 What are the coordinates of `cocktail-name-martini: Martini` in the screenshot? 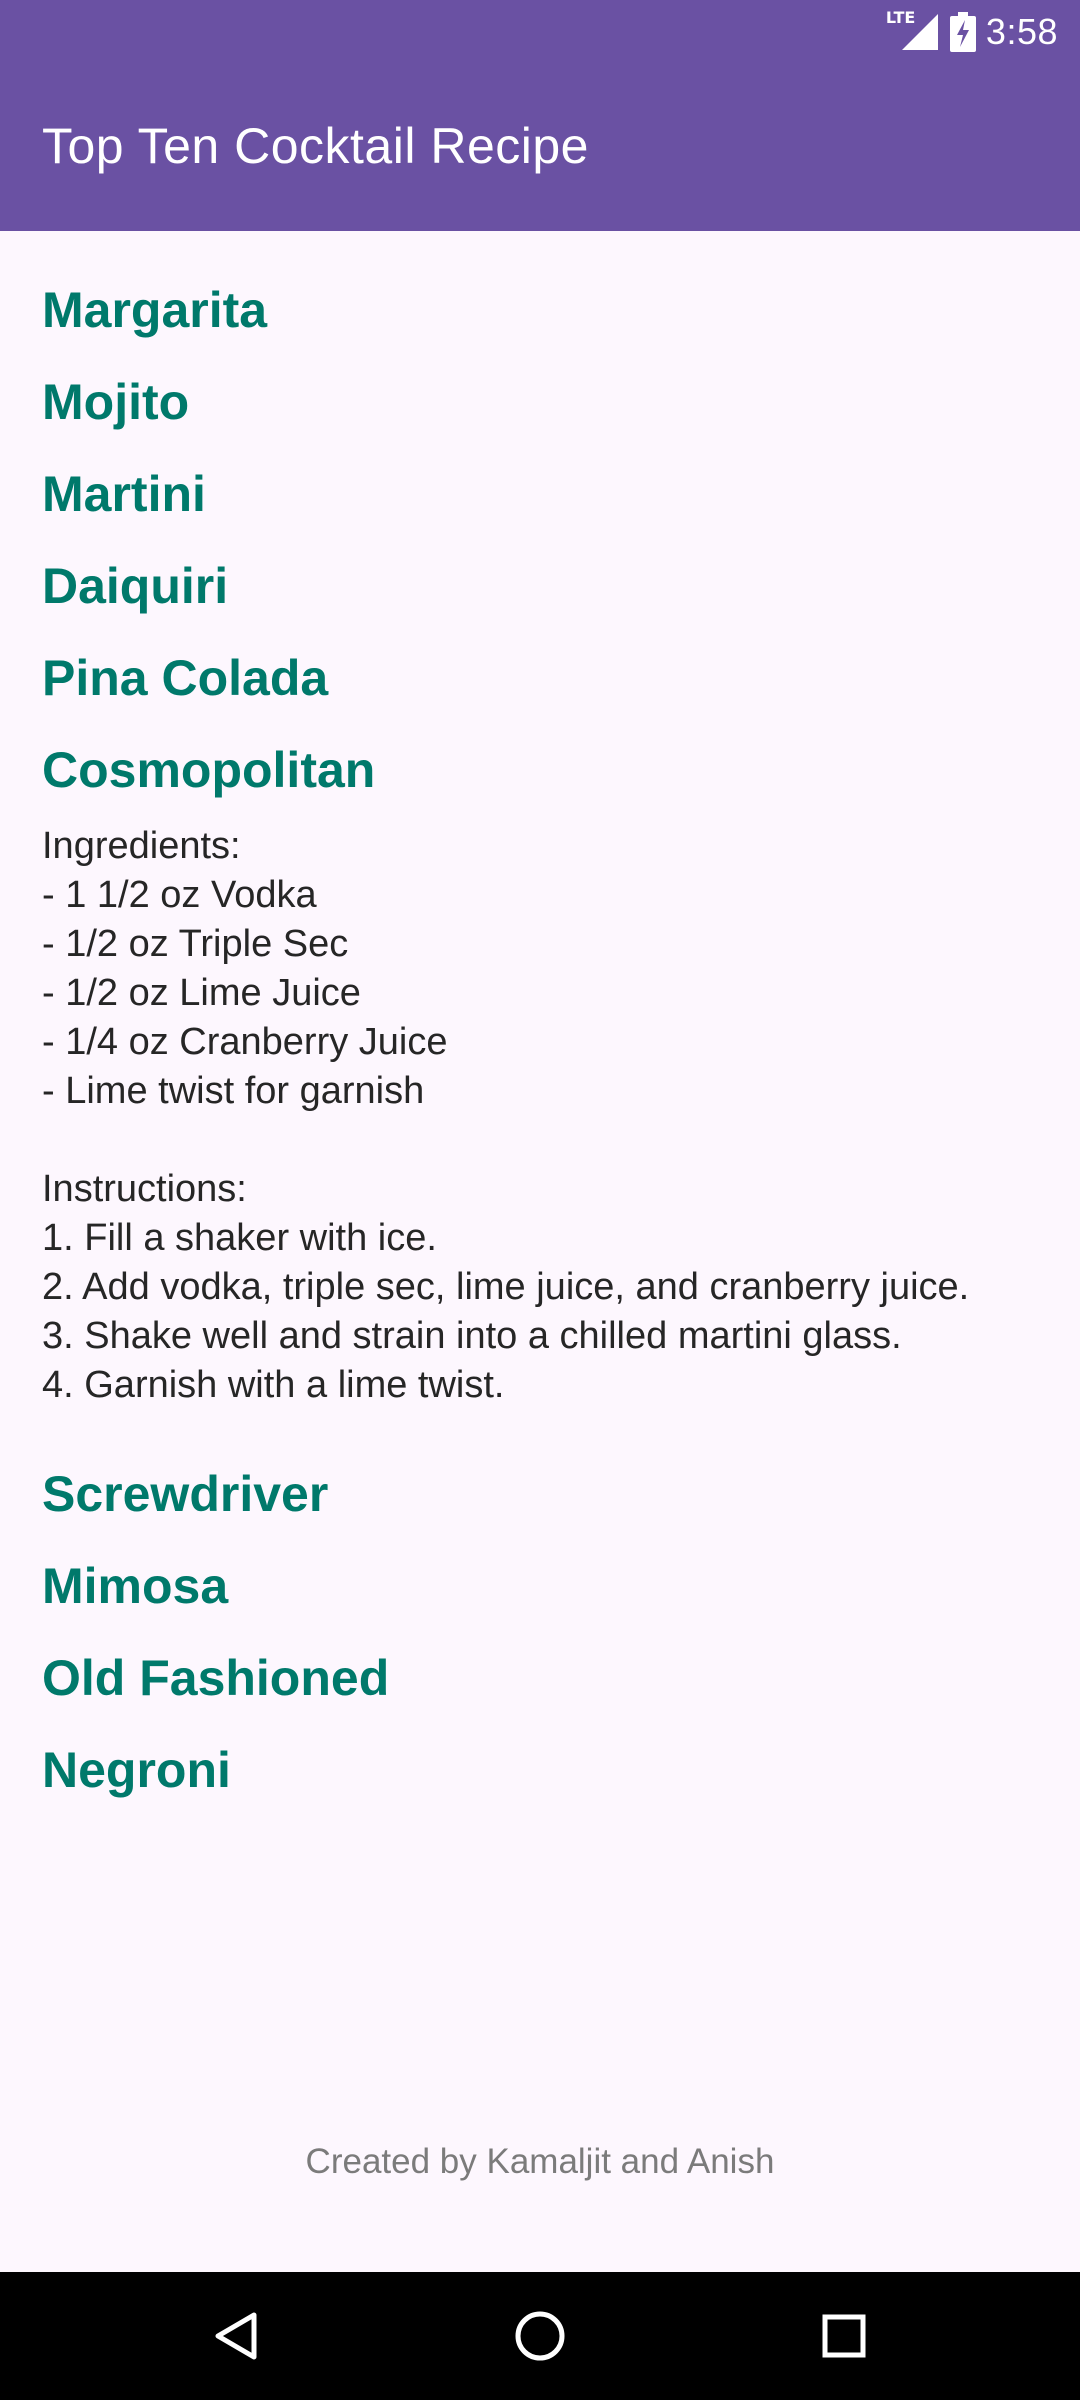 It's located at (542, 506).